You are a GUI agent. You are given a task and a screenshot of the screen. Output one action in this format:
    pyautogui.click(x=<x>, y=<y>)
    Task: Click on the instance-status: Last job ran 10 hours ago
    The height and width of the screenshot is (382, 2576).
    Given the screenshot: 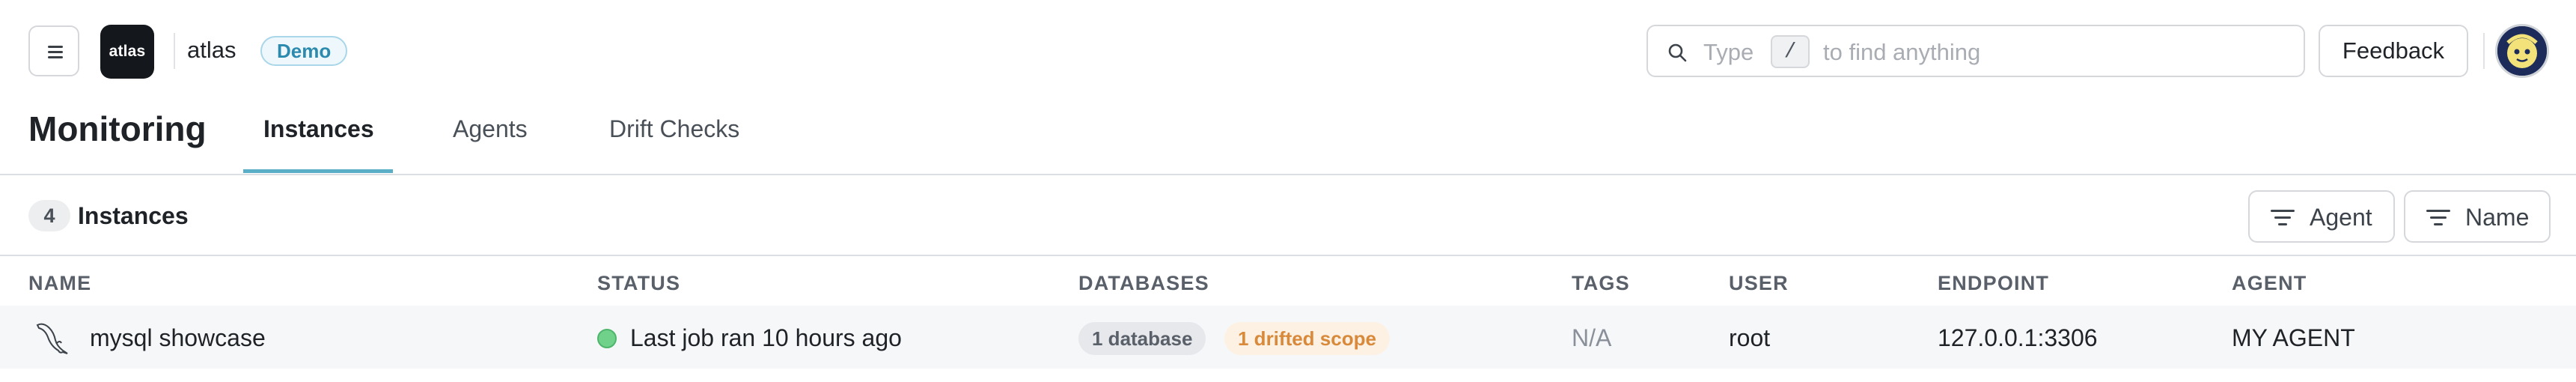 What is the action you would take?
    pyautogui.click(x=766, y=337)
    